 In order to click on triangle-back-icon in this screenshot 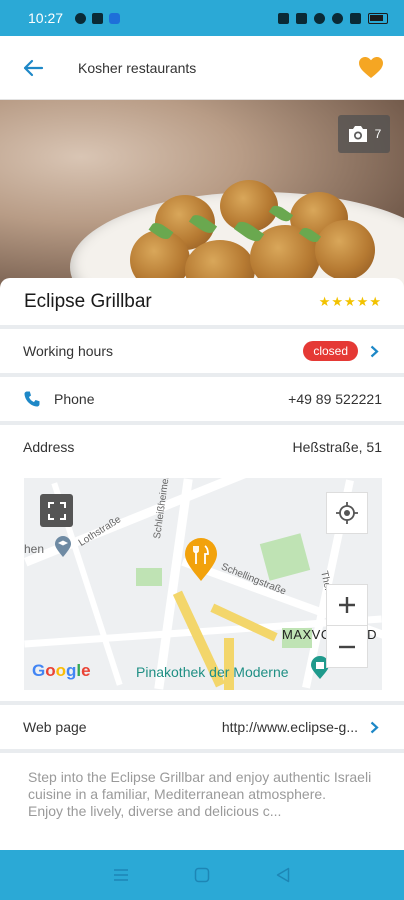, I will do `click(283, 875)`.